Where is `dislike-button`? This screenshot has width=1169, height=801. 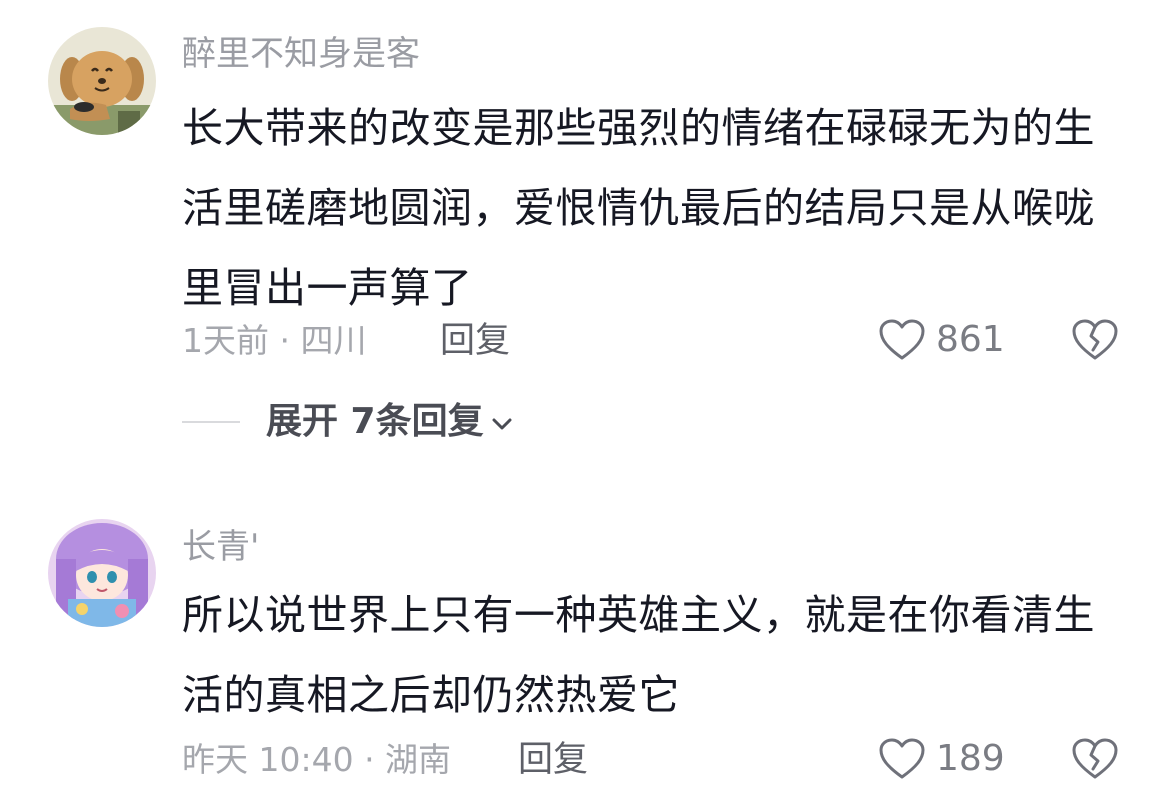
dislike-button is located at coordinates (1095, 761).